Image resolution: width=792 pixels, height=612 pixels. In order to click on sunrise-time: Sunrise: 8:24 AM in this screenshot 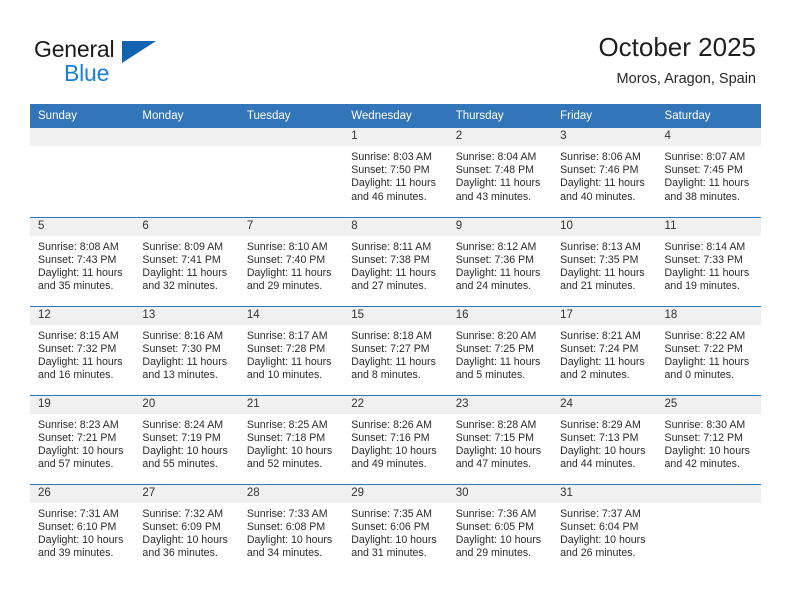, I will do `click(183, 424)`.